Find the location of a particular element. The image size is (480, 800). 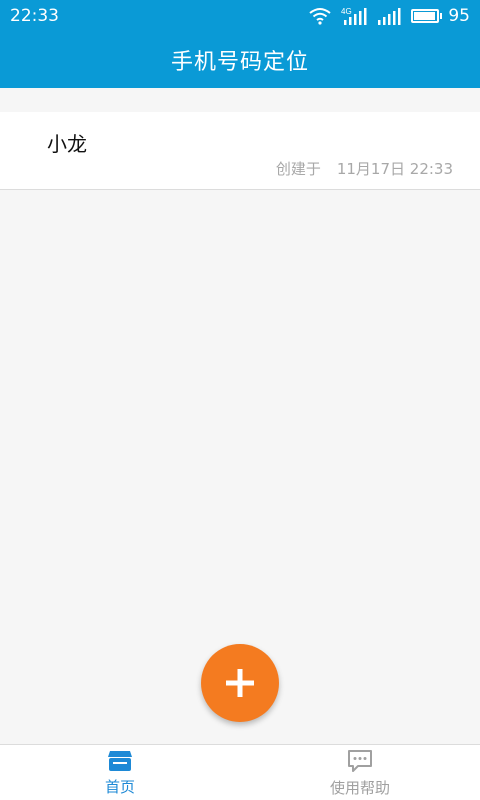

battery-fill is located at coordinates (425, 16).